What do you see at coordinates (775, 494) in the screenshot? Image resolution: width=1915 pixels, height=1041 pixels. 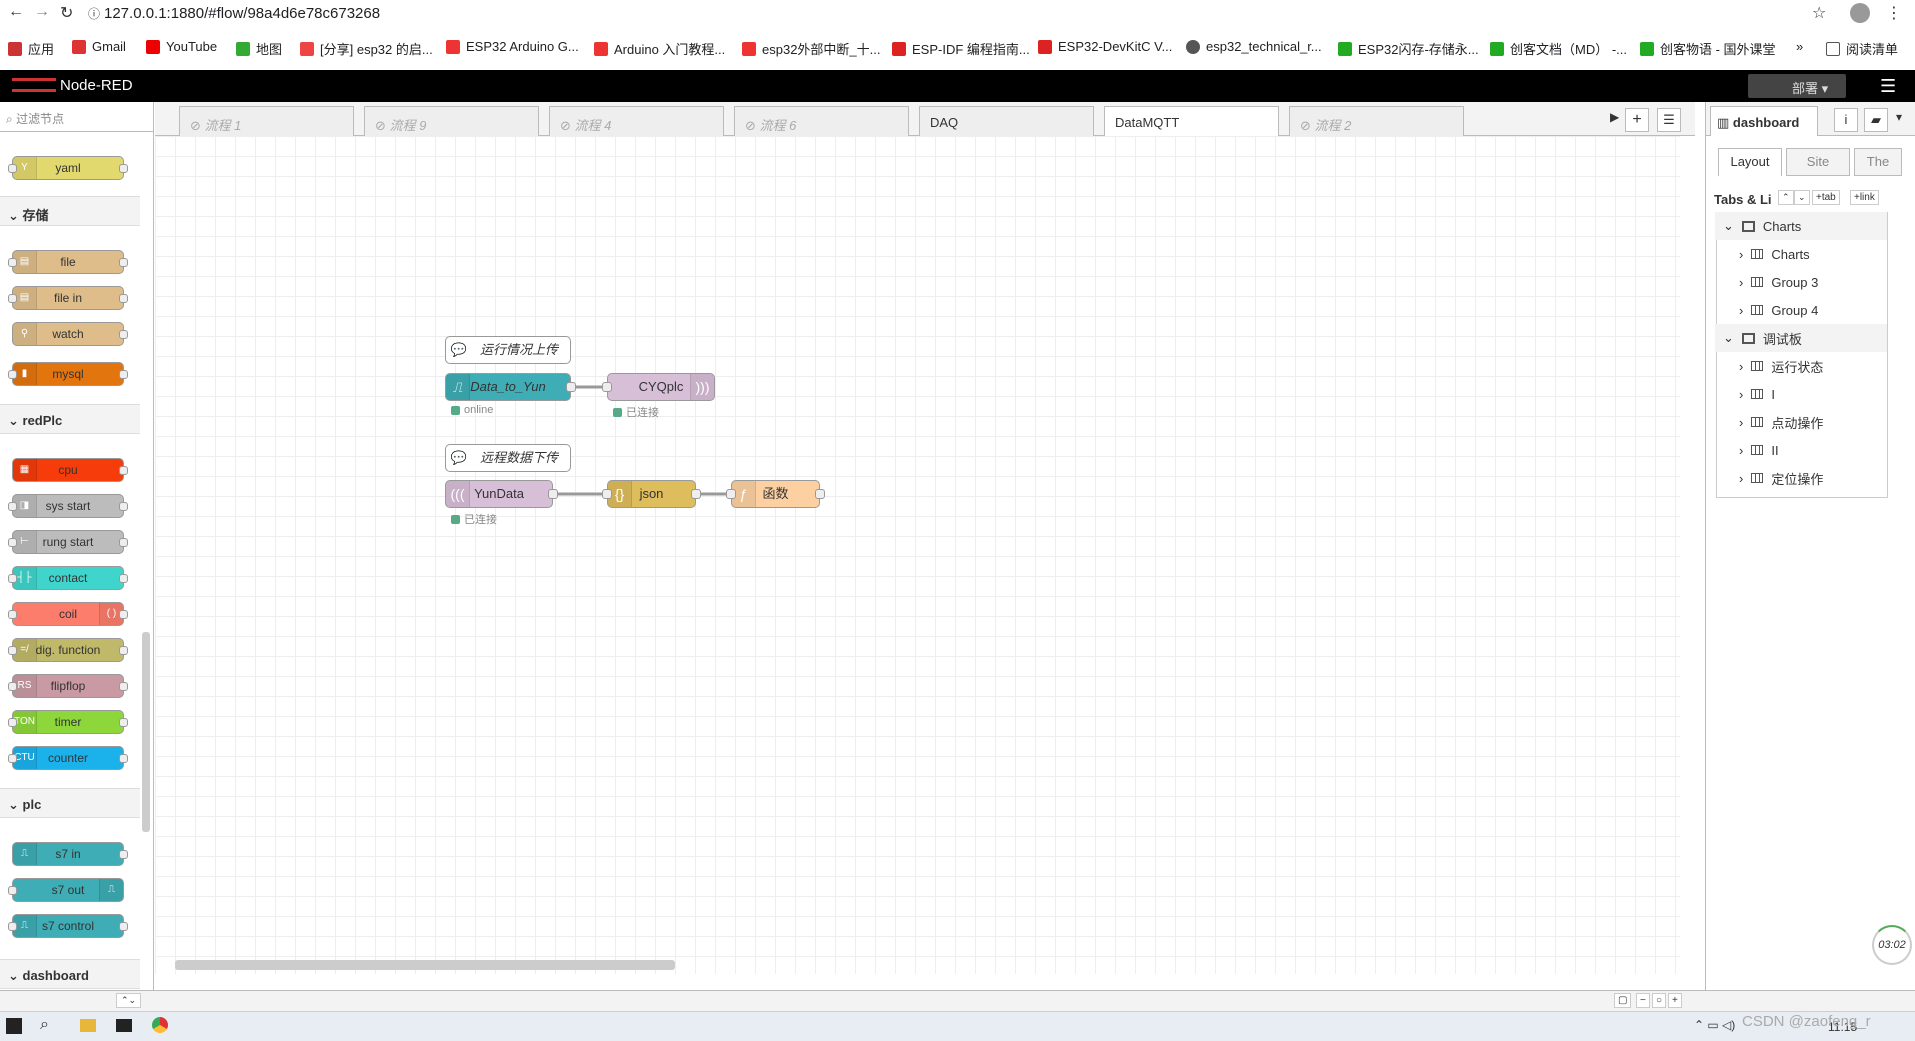 I see `node-function: ƒ 函数` at bounding box center [775, 494].